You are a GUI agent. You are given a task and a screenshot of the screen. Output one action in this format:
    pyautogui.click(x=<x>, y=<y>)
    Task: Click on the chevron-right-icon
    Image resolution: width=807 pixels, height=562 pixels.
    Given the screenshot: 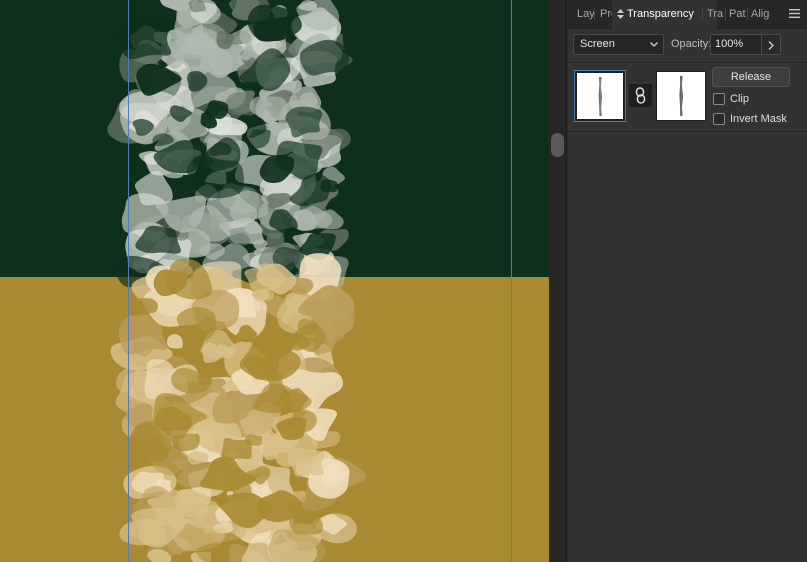 What is the action you would take?
    pyautogui.click(x=771, y=45)
    